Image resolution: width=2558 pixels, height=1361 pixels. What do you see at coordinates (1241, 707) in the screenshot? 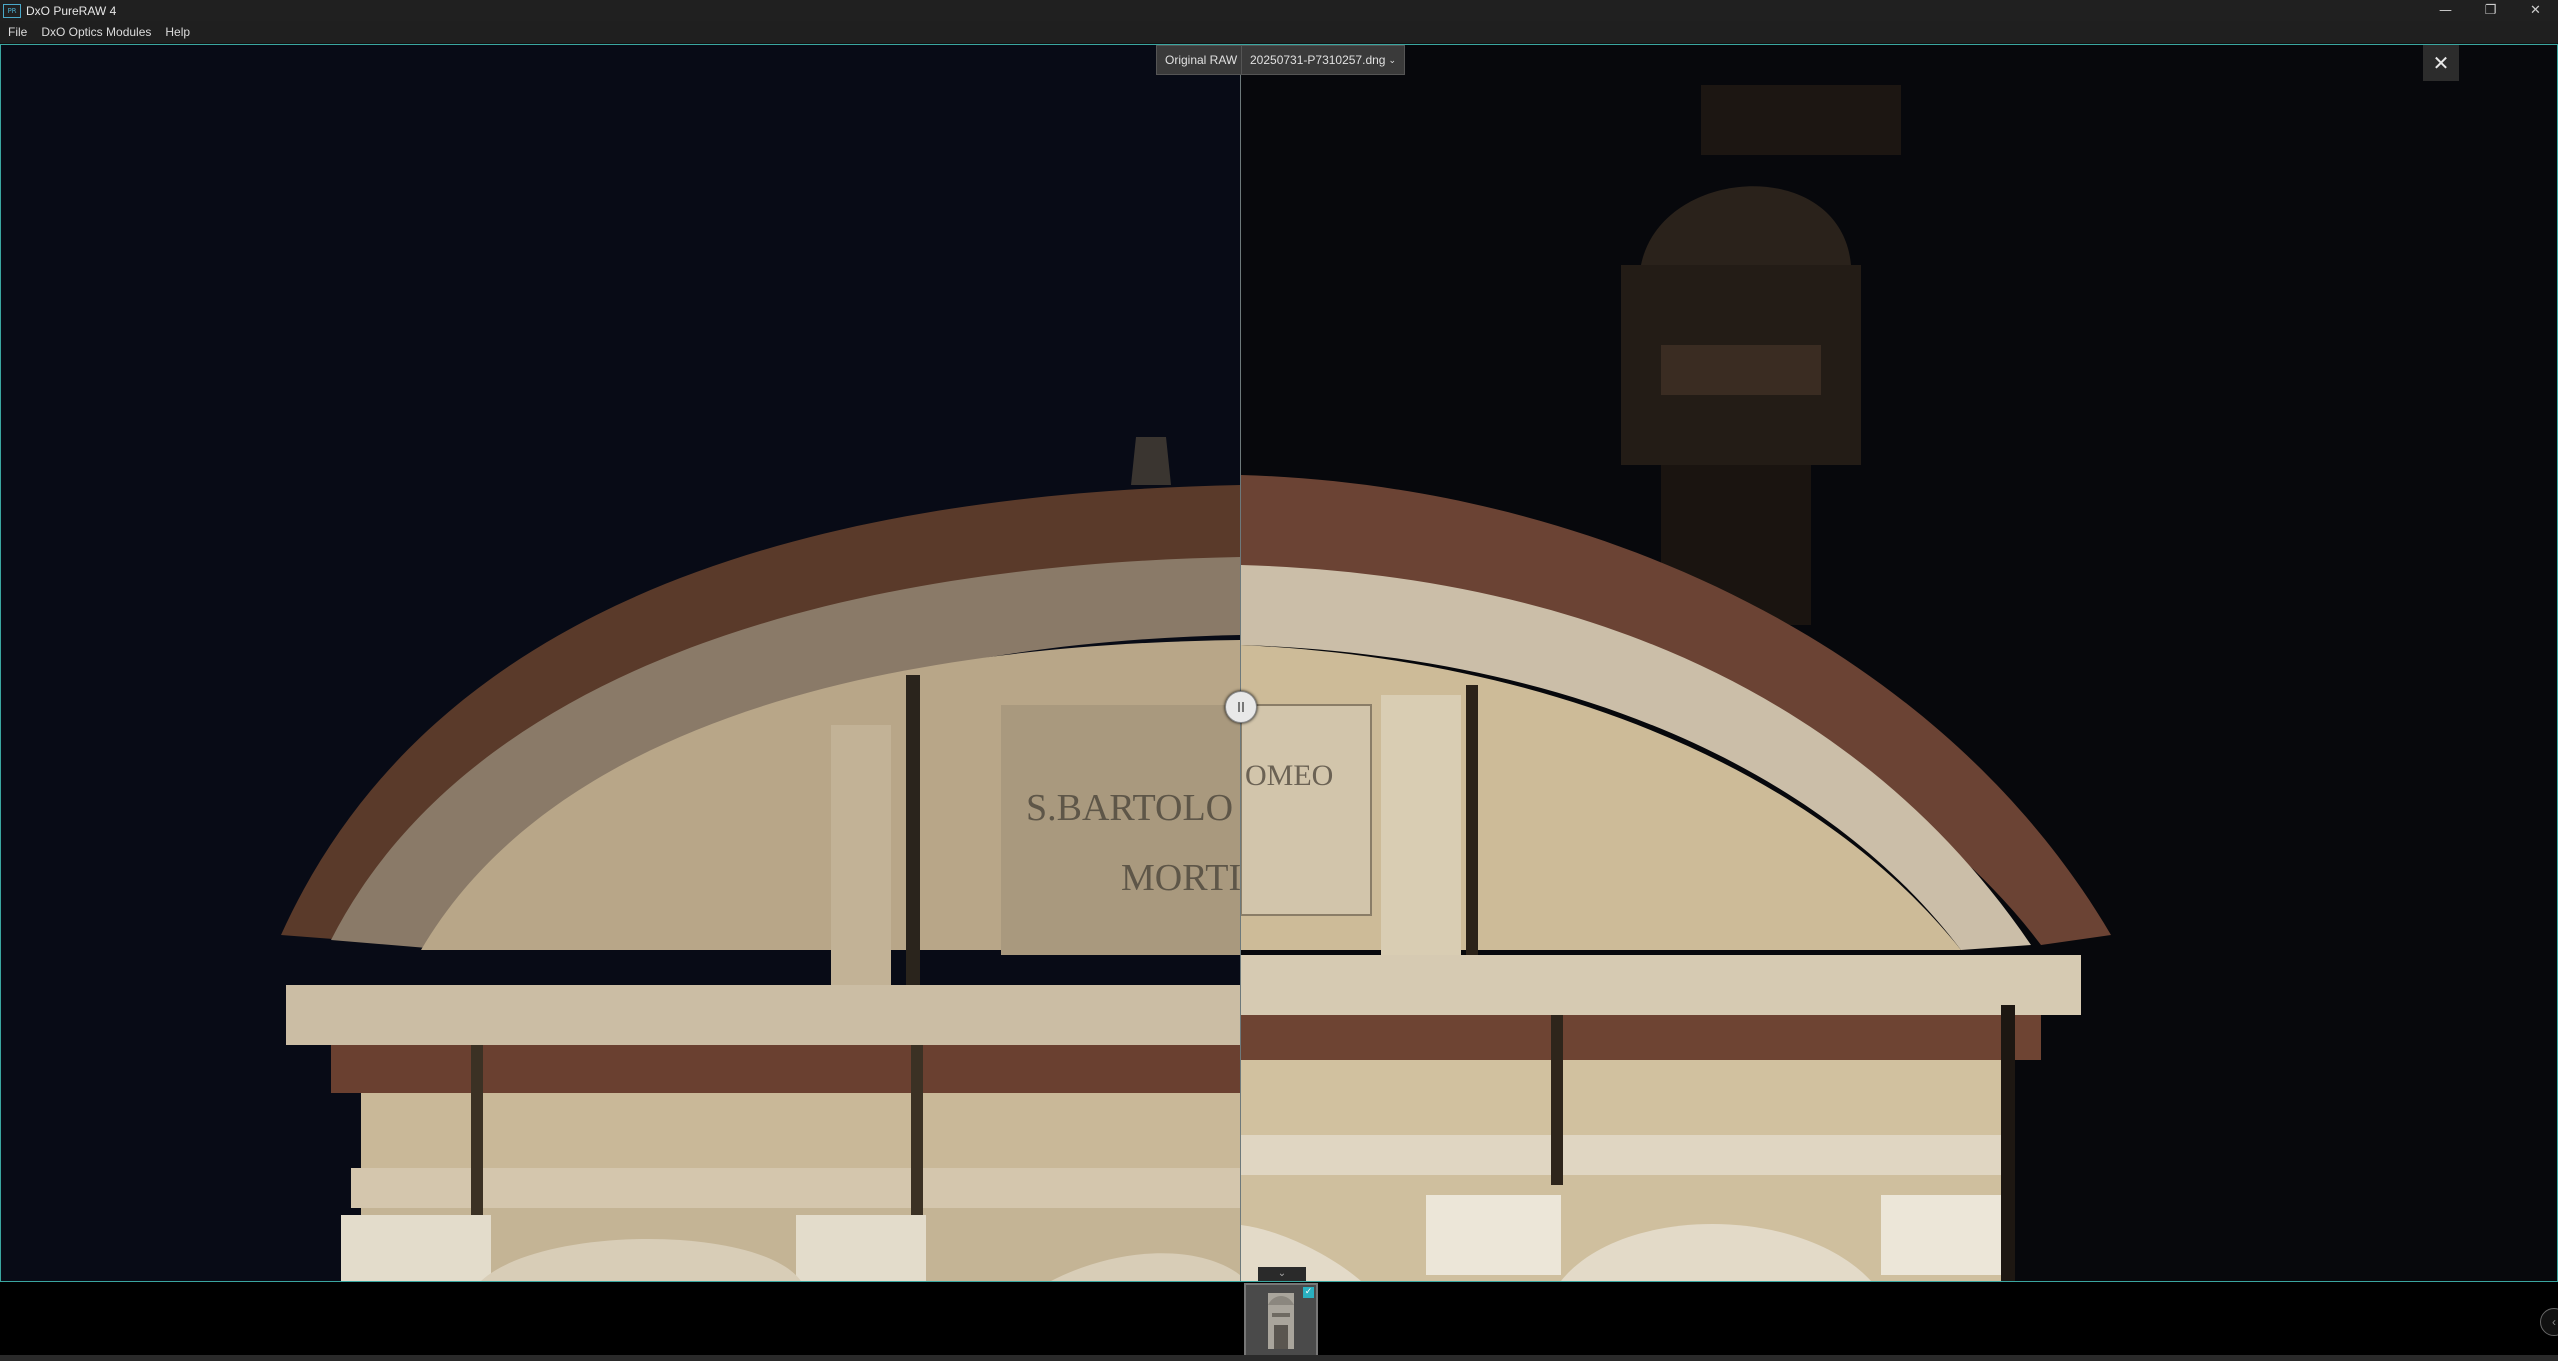
I see `split-handle-icon` at bounding box center [1241, 707].